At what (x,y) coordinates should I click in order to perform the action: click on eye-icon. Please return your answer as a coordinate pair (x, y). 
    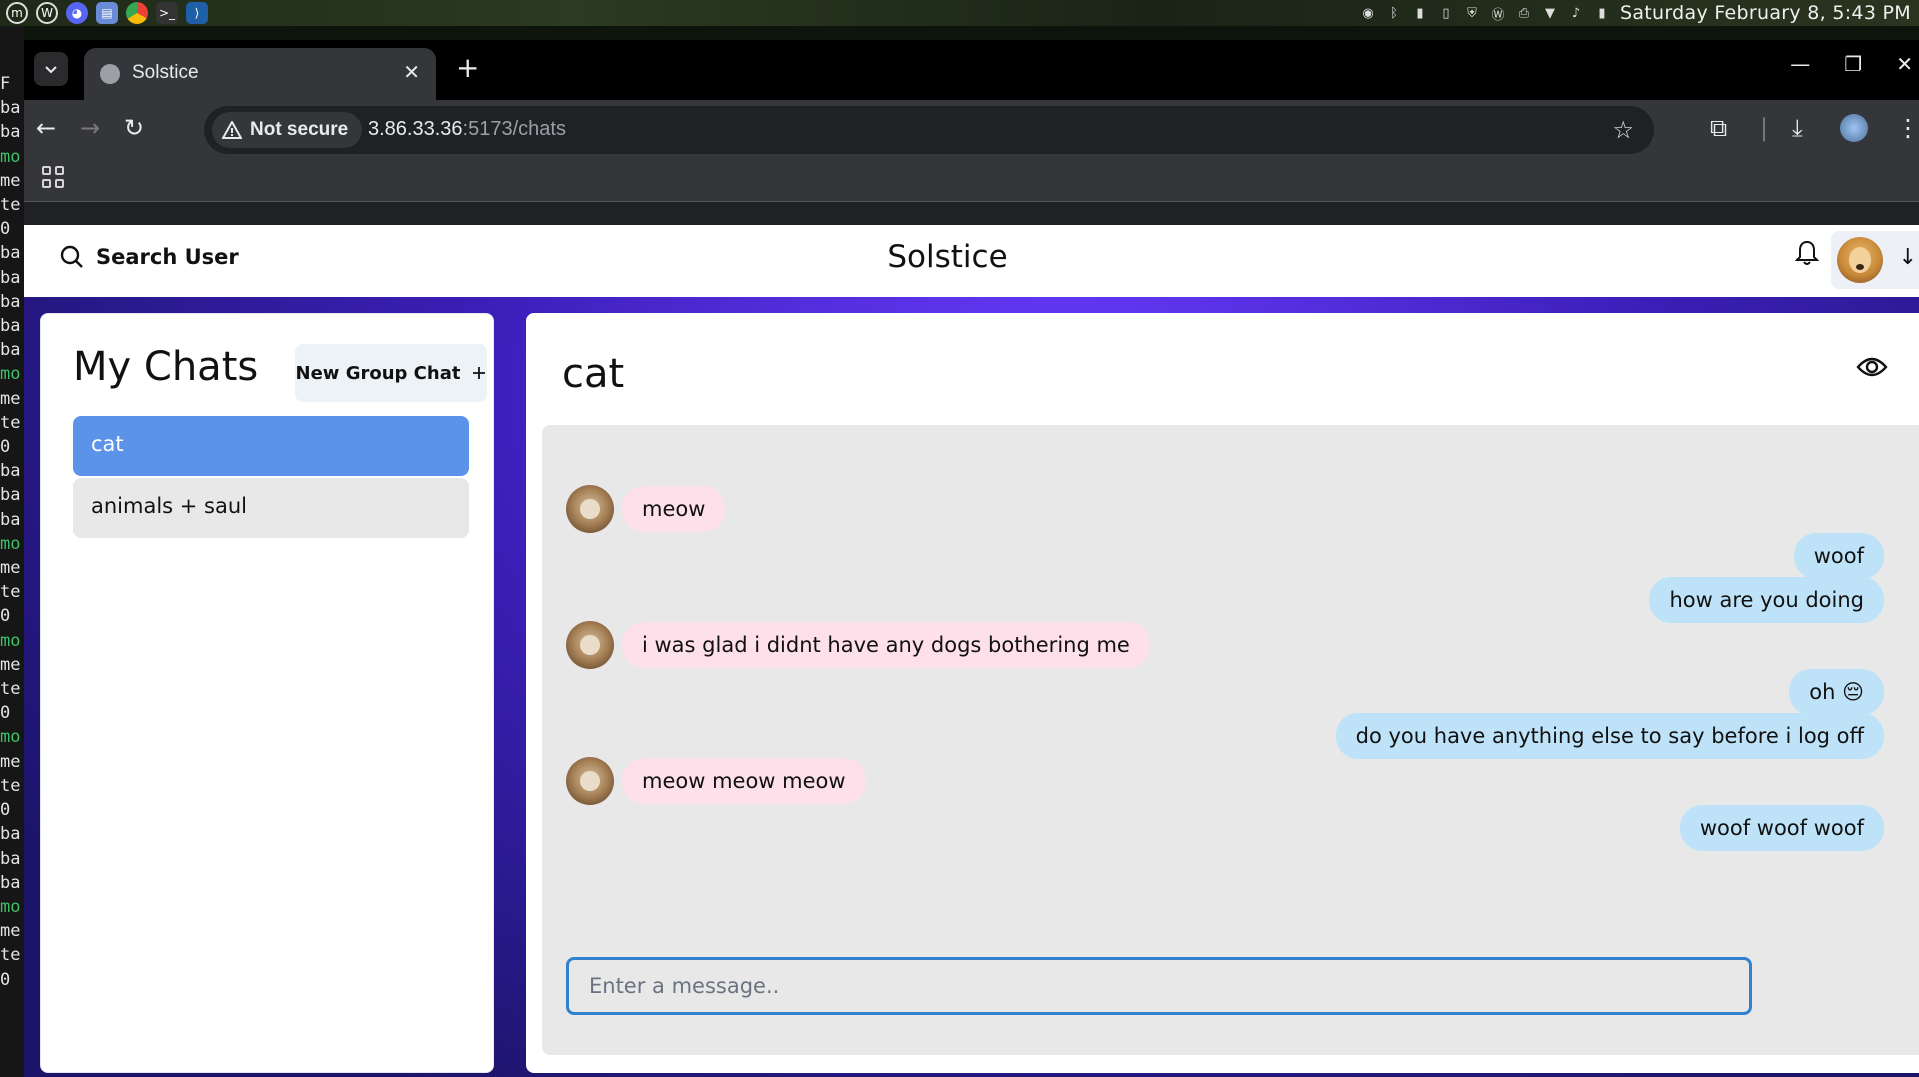
    Looking at the image, I should click on (1872, 367).